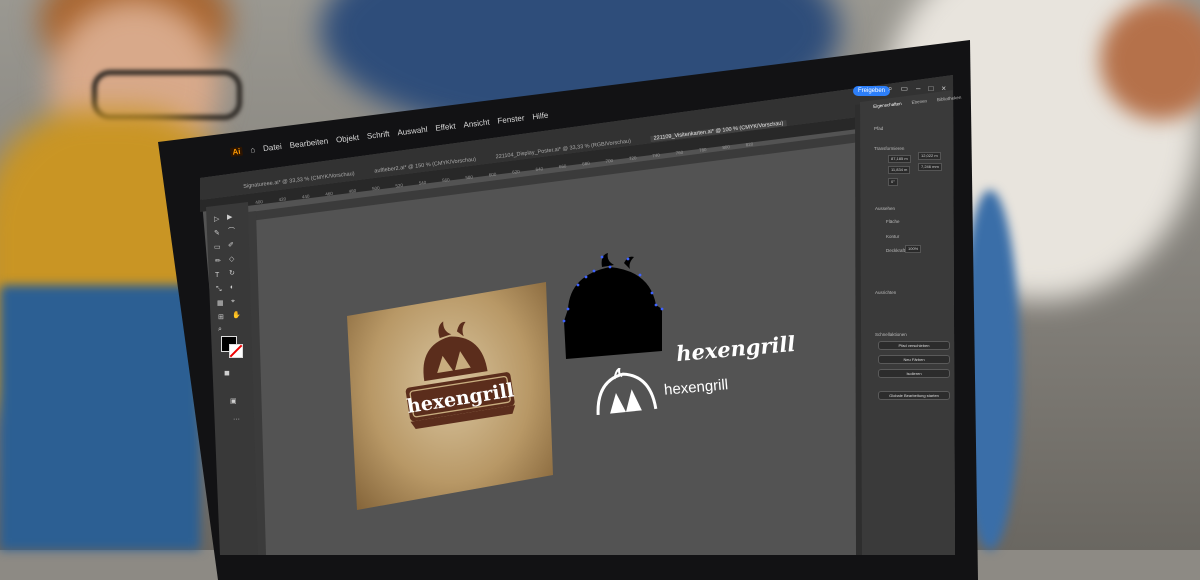 This screenshot has width=1200, height=580. What do you see at coordinates (236, 151) in the screenshot?
I see `illustrator-logo-icon: Ai` at bounding box center [236, 151].